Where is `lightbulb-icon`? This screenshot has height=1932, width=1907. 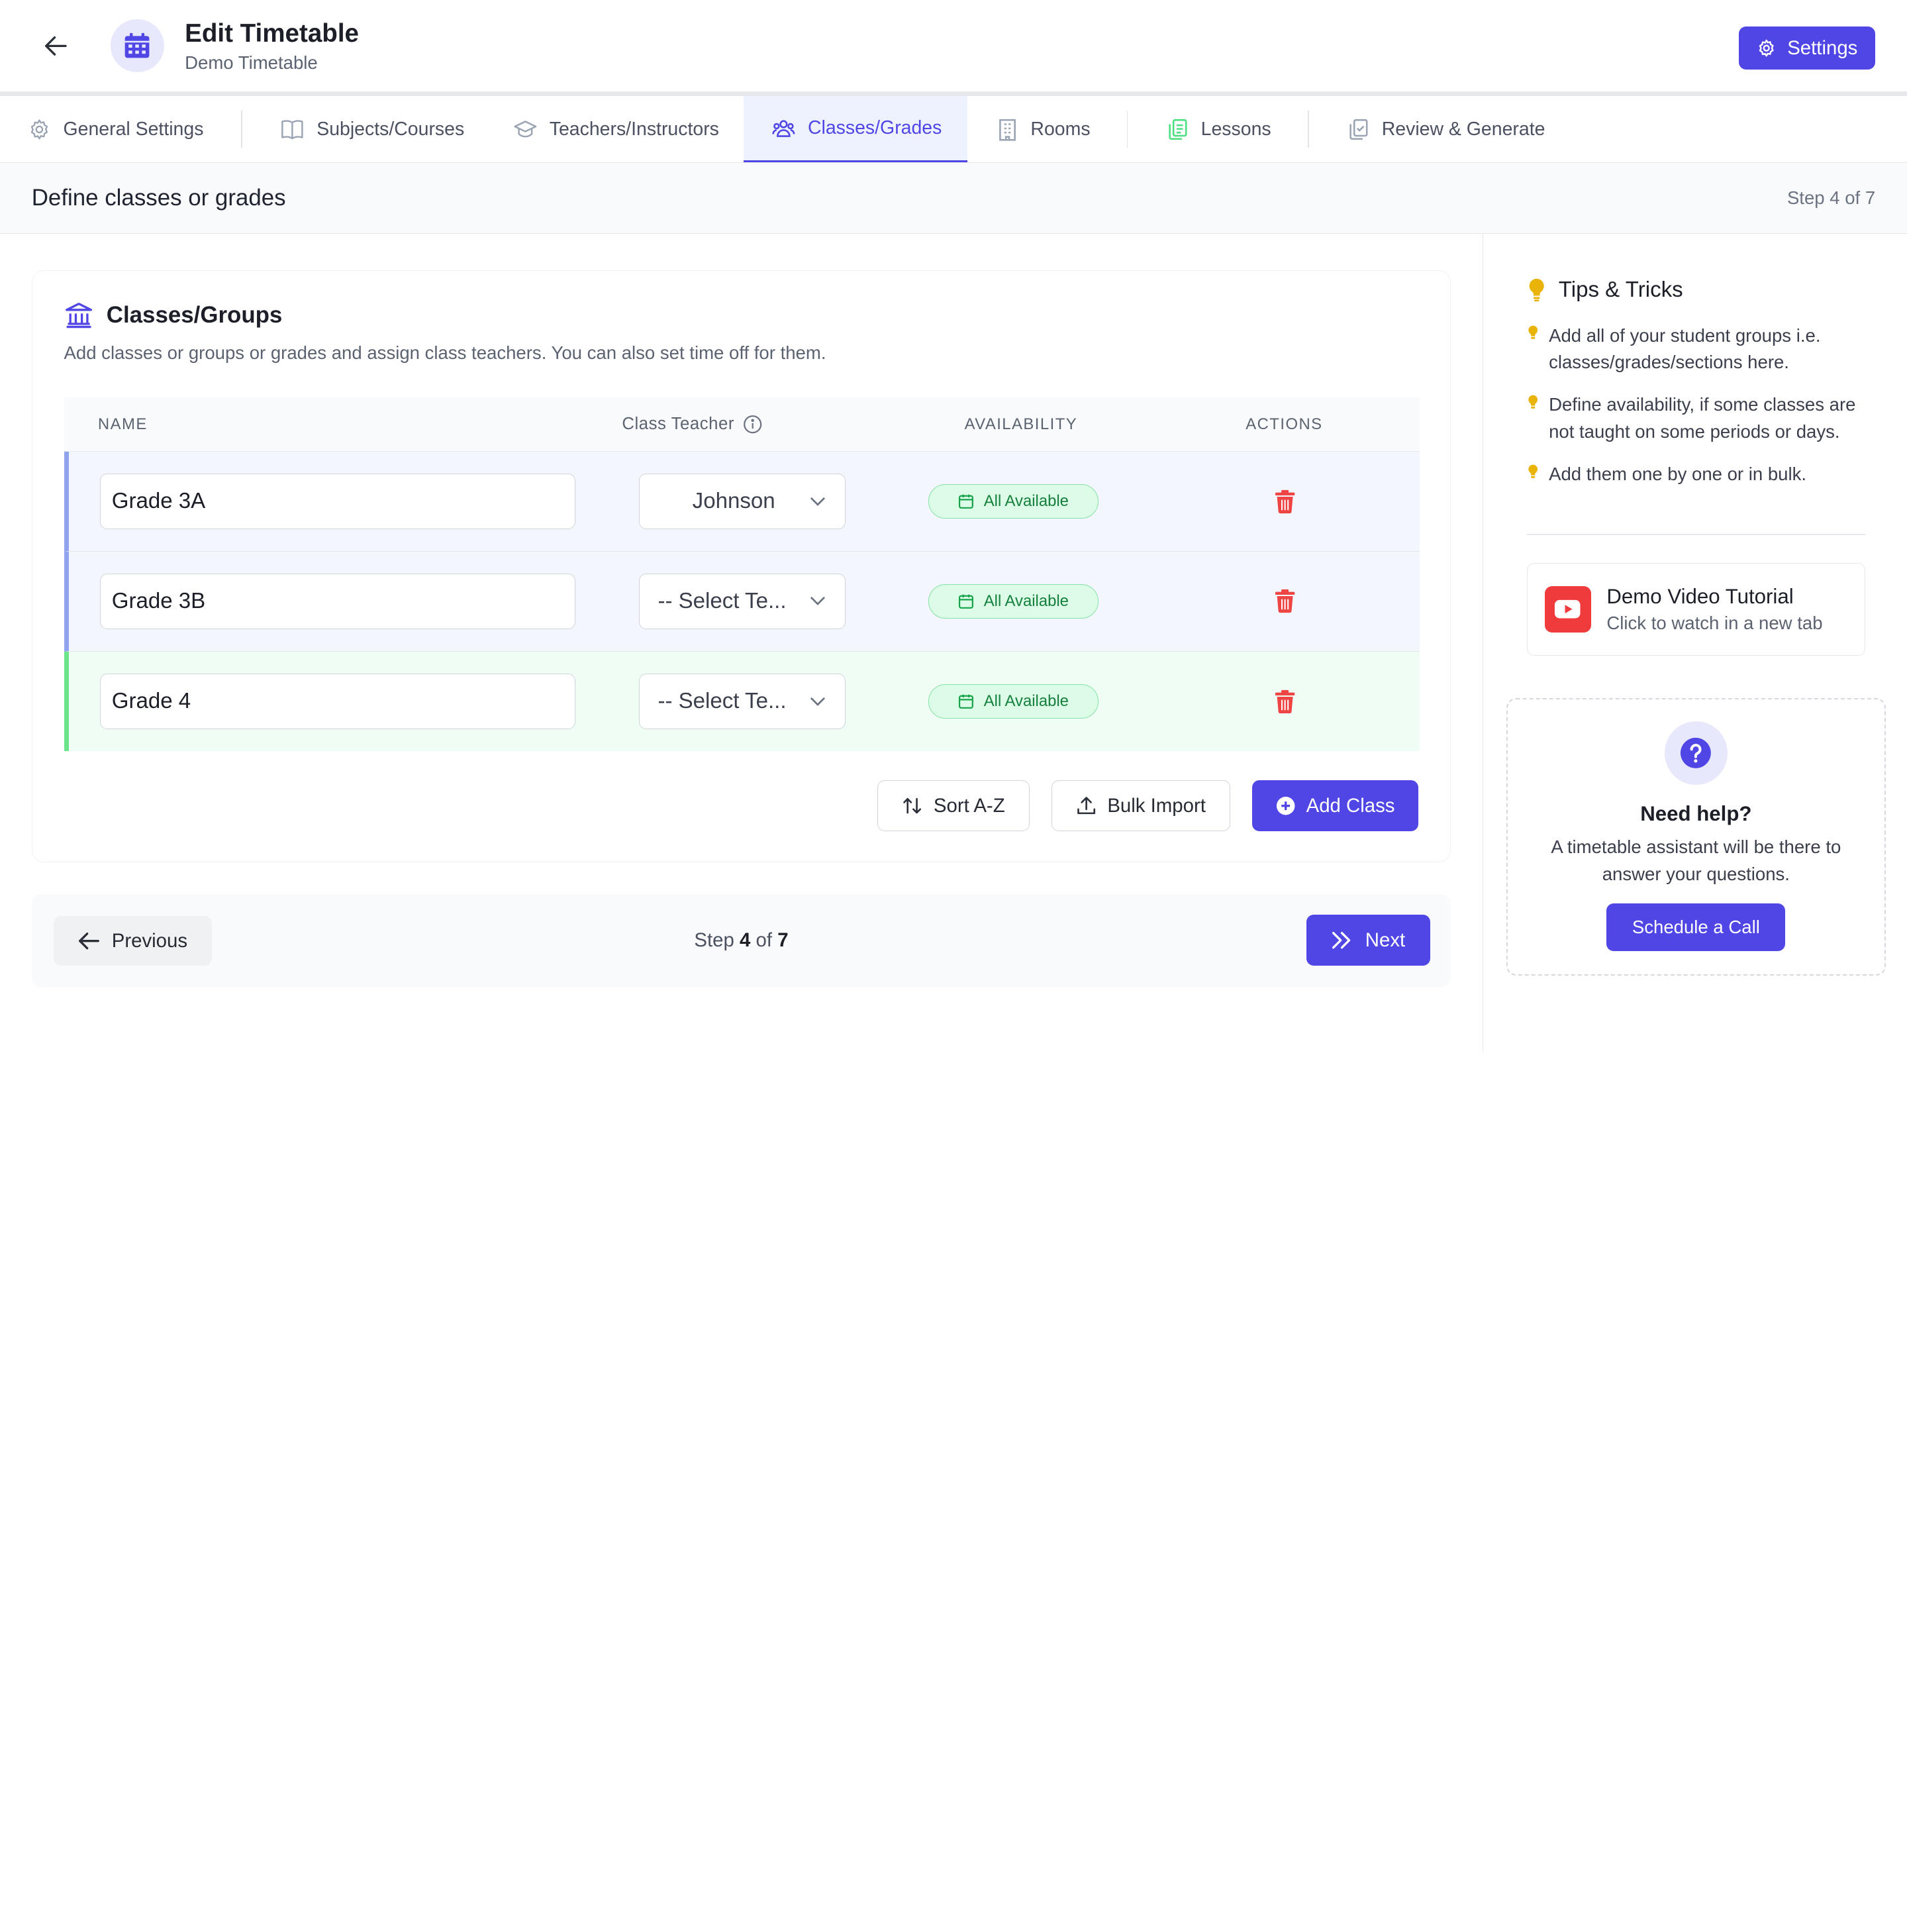
lightbulb-icon is located at coordinates (1533, 471).